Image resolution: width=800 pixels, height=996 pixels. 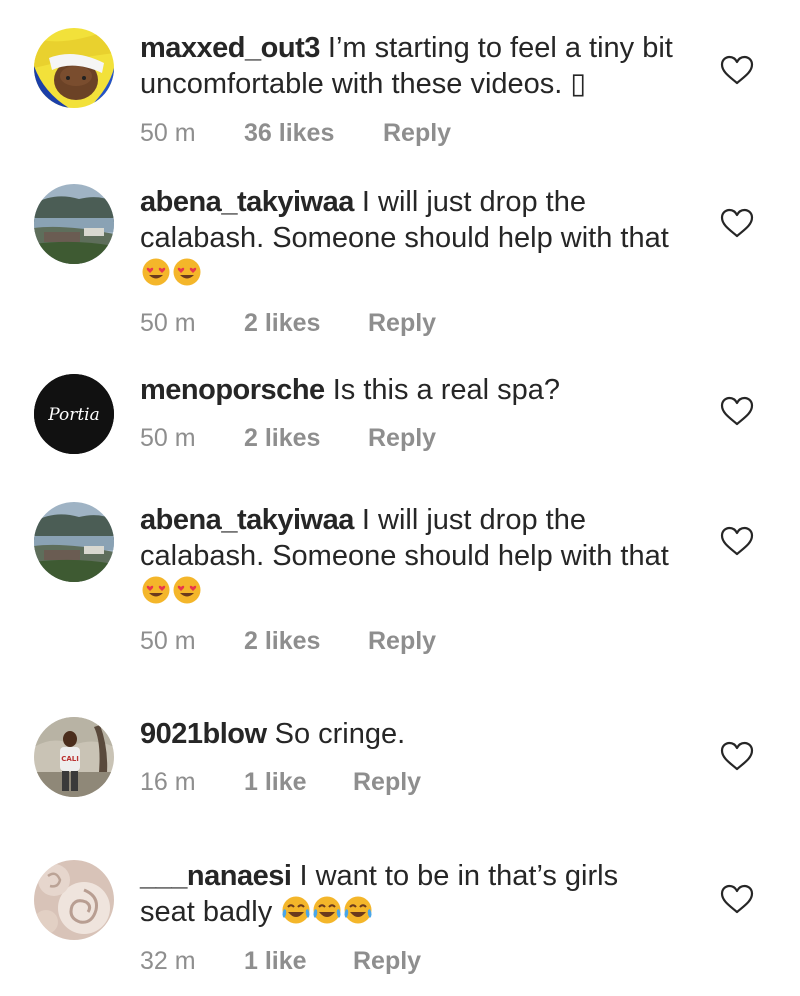 I want to click on comment-time: 16 m, so click(x=168, y=782).